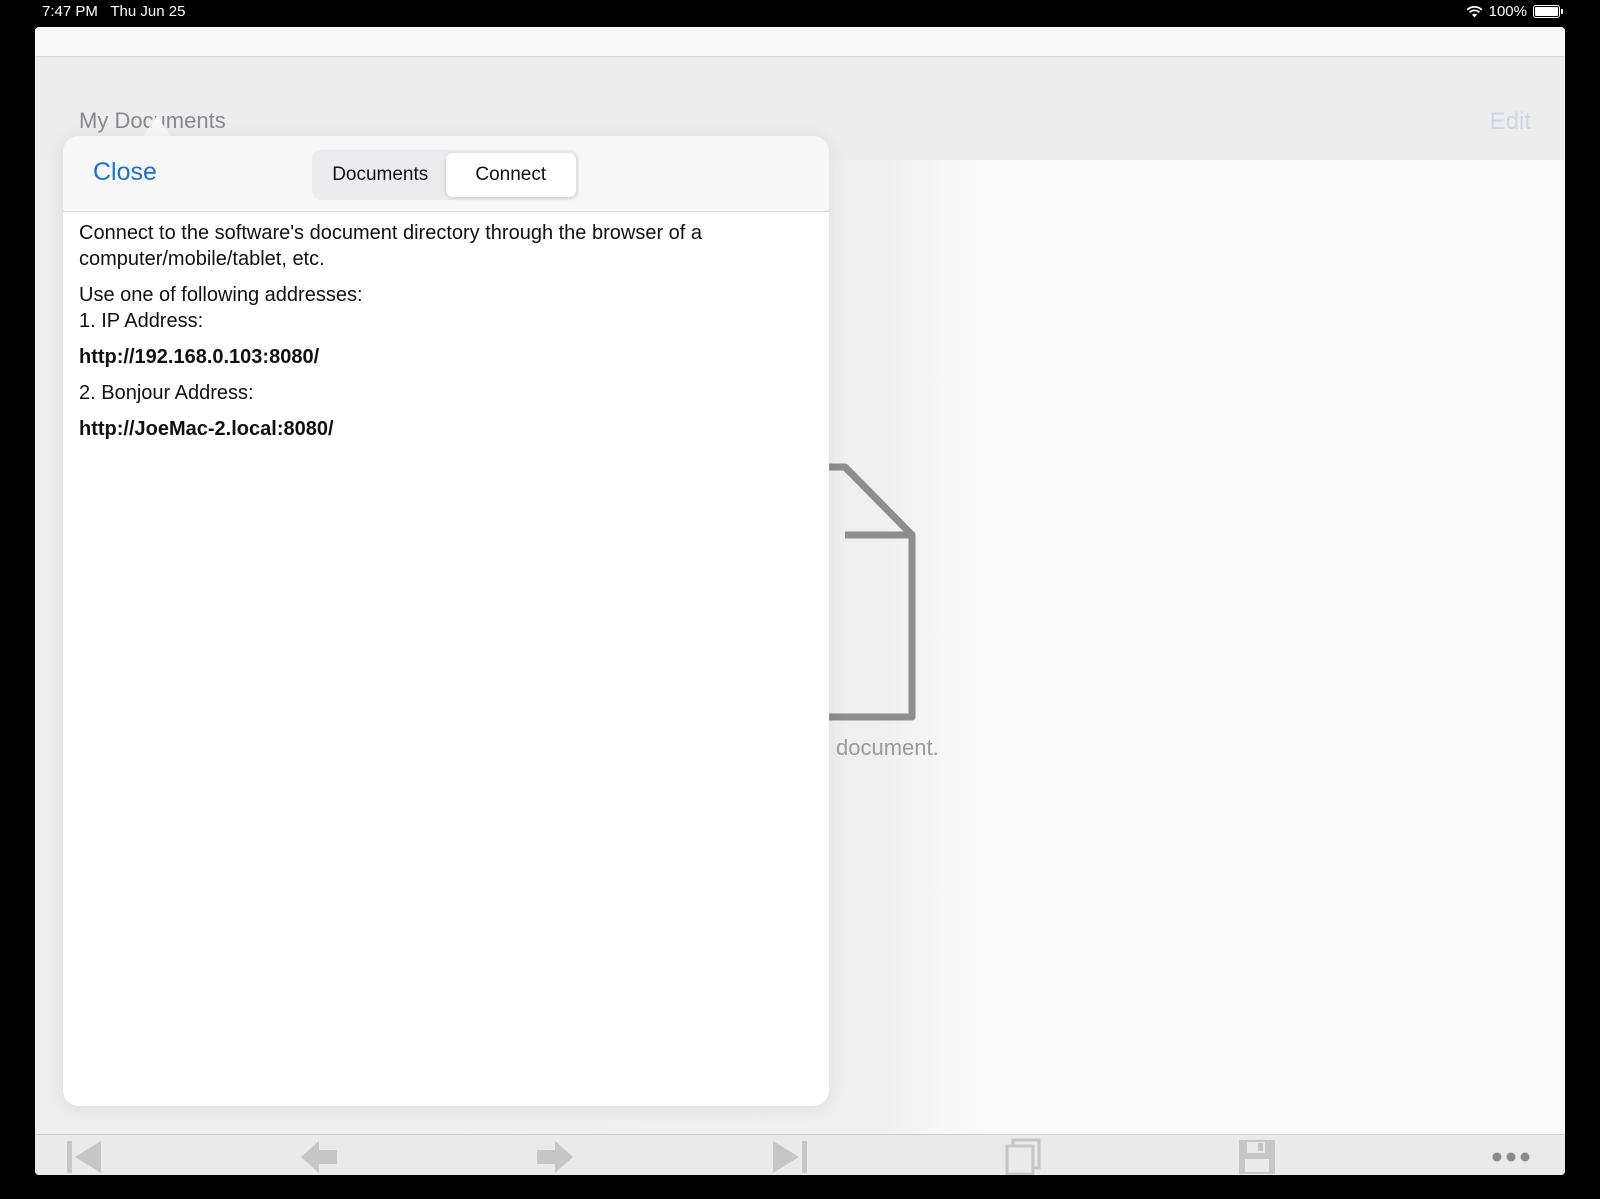 This screenshot has width=1600, height=1199. I want to click on bottom-toolbar, so click(800, 1154).